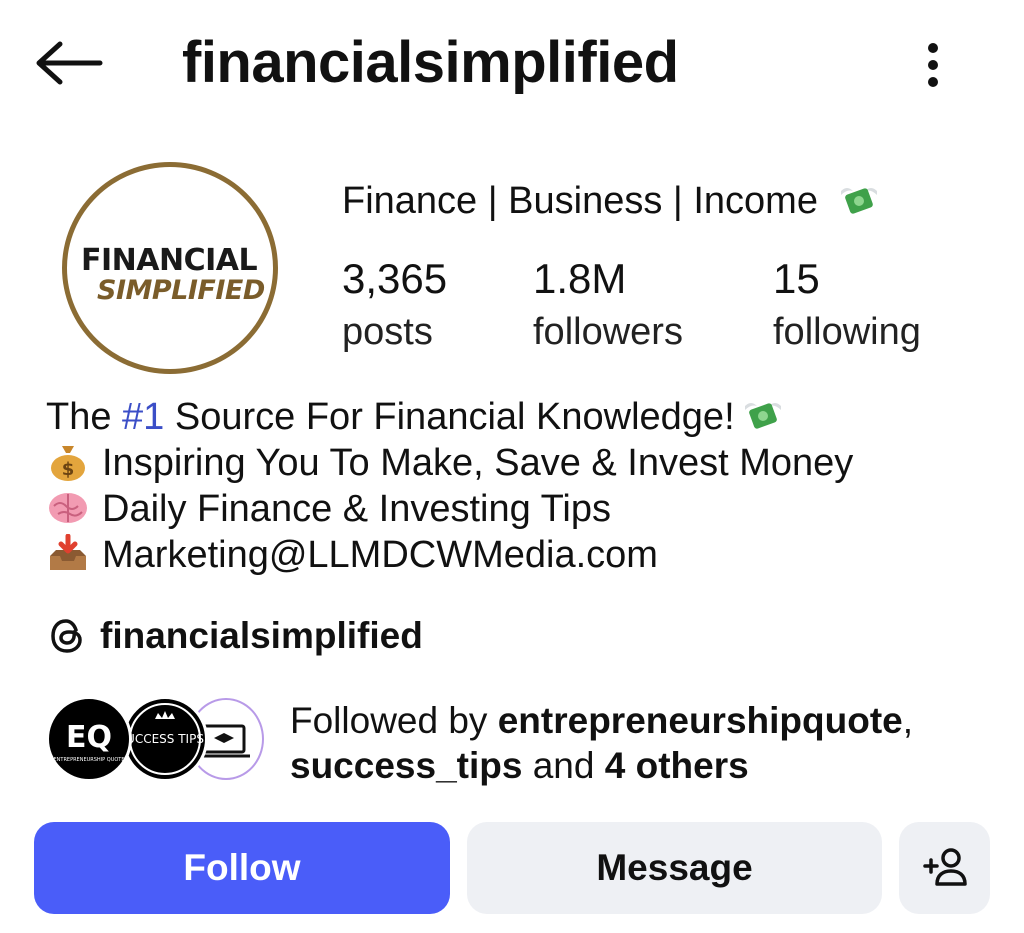 Image resolution: width=1024 pixels, height=933 pixels. I want to click on stat-following-value: 15, so click(796, 278).